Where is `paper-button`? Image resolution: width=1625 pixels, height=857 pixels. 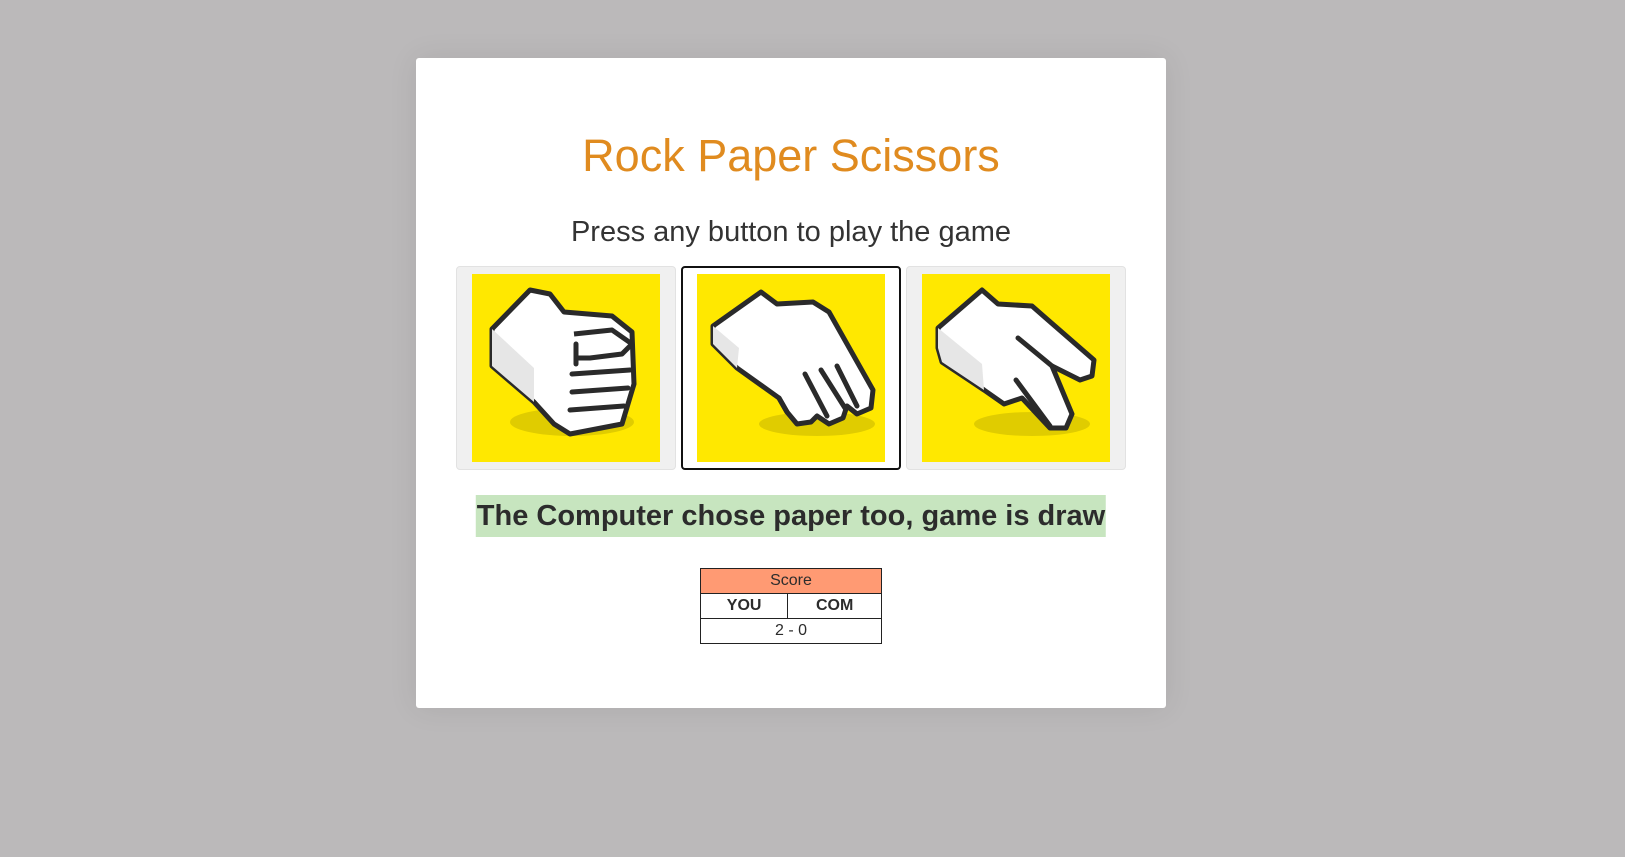
paper-button is located at coordinates (791, 368).